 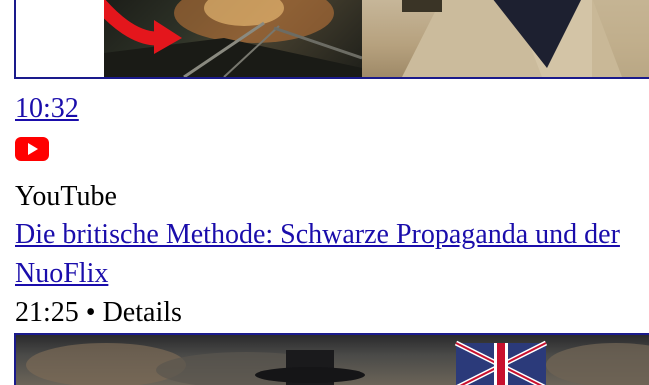 What do you see at coordinates (60, 38) in the screenshot?
I see `thumbnail-left-panel` at bounding box center [60, 38].